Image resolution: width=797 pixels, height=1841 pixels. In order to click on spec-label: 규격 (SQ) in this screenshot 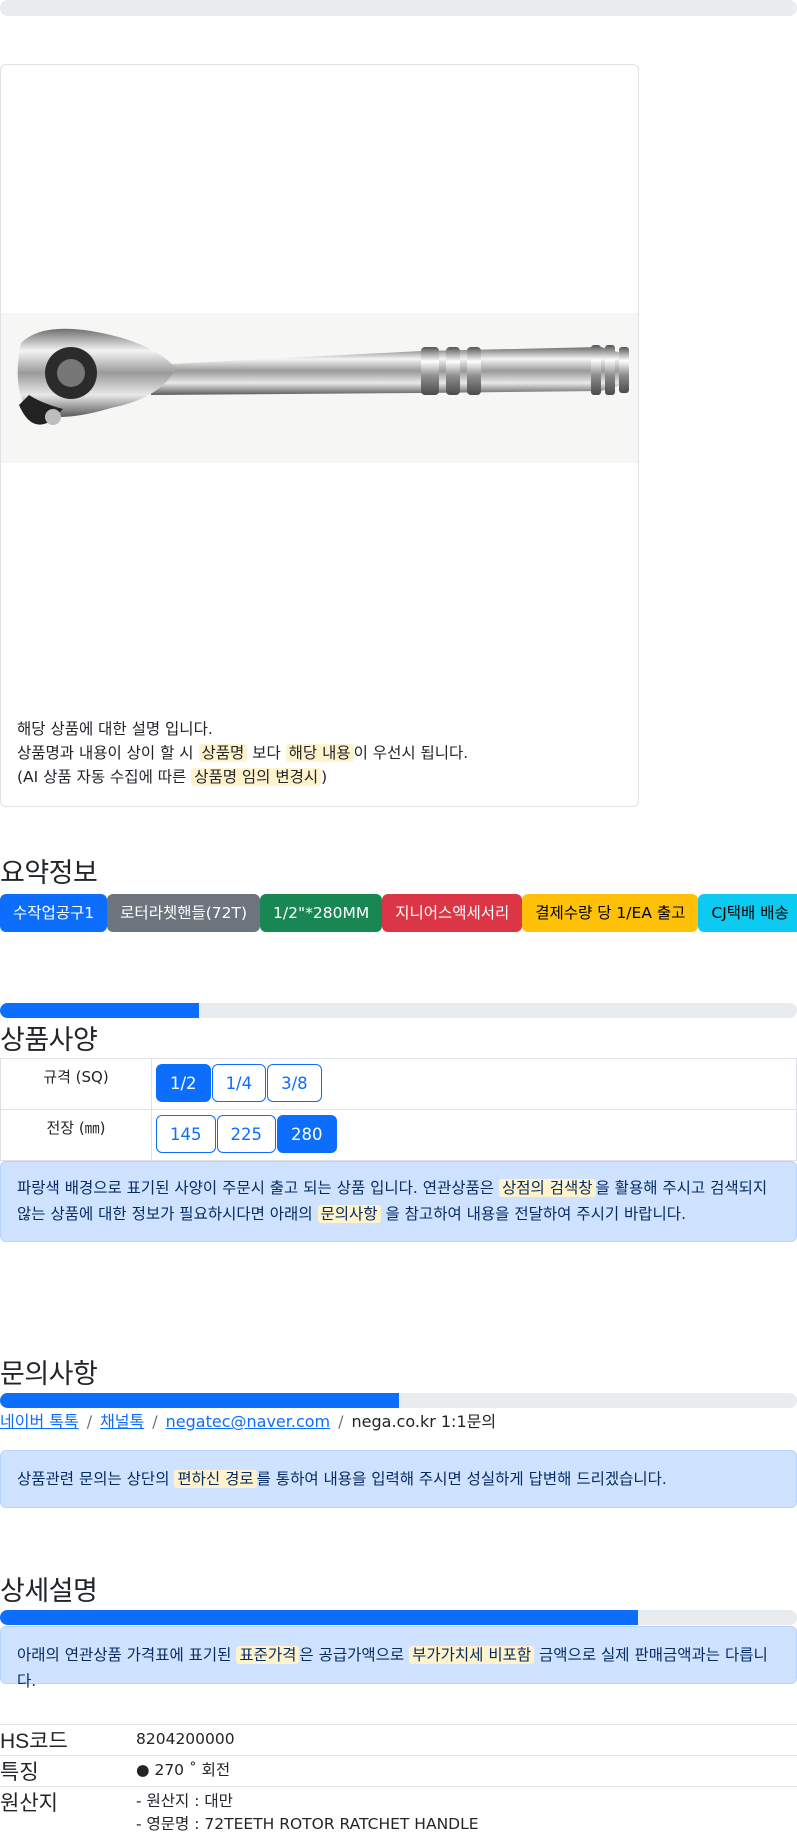, I will do `click(76, 1084)`.